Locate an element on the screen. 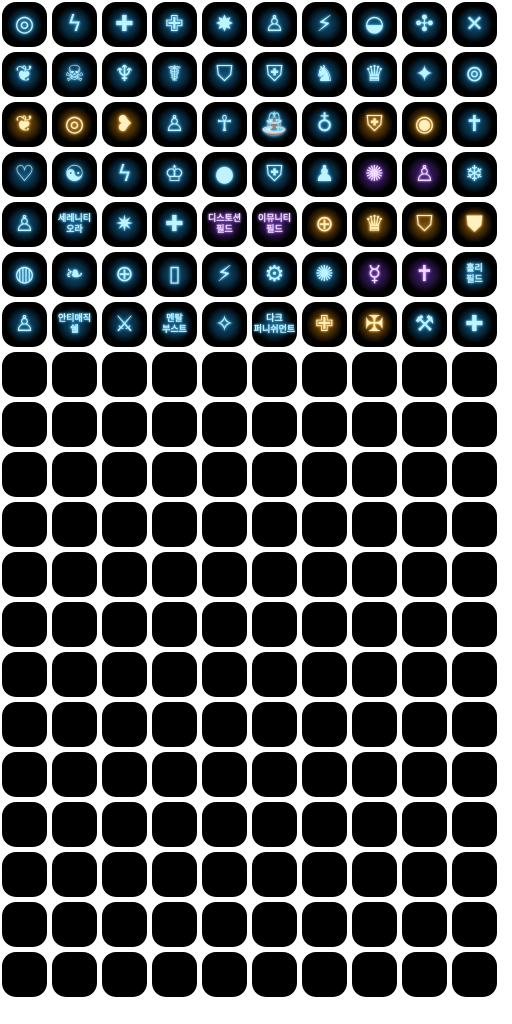  skill-icon-crossed-swords: ⚔ is located at coordinates (124, 324).